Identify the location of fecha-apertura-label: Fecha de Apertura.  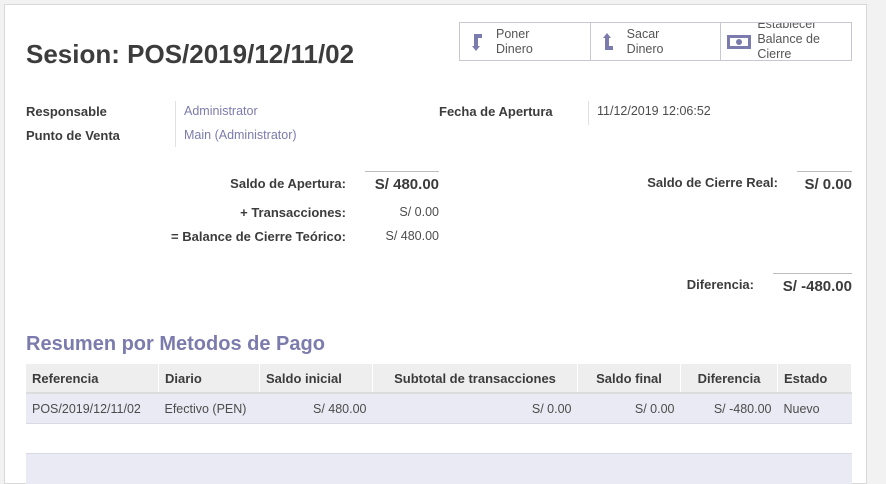
(496, 111).